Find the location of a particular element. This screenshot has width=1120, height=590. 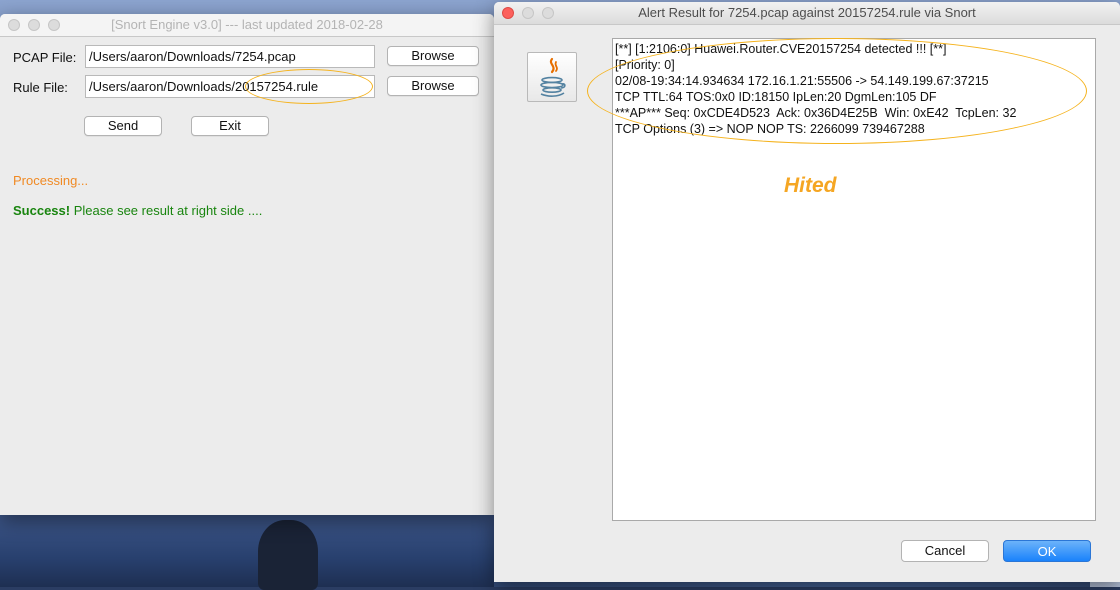

alert-window-controls is located at coordinates (528, 13).